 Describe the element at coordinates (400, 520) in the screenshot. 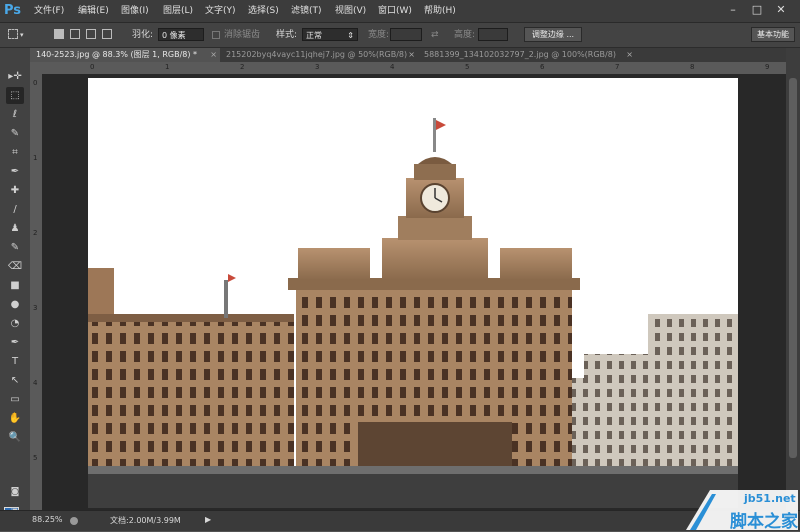

I see `status-bar: 88.25% 文档:2.00M/3.99M ▶` at that location.